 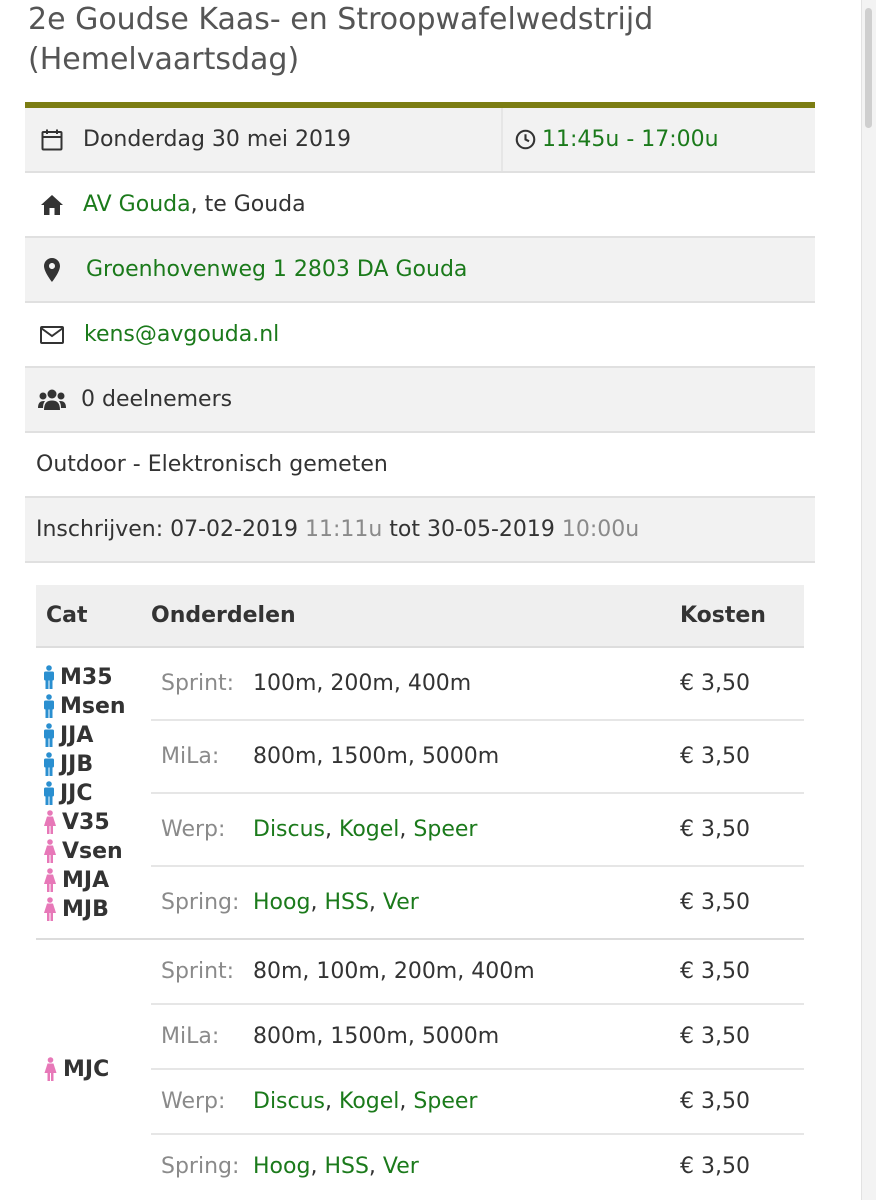 I want to click on events-cell: Sprint: 80m, 100m, 200m, 400m, so click(x=415, y=972).